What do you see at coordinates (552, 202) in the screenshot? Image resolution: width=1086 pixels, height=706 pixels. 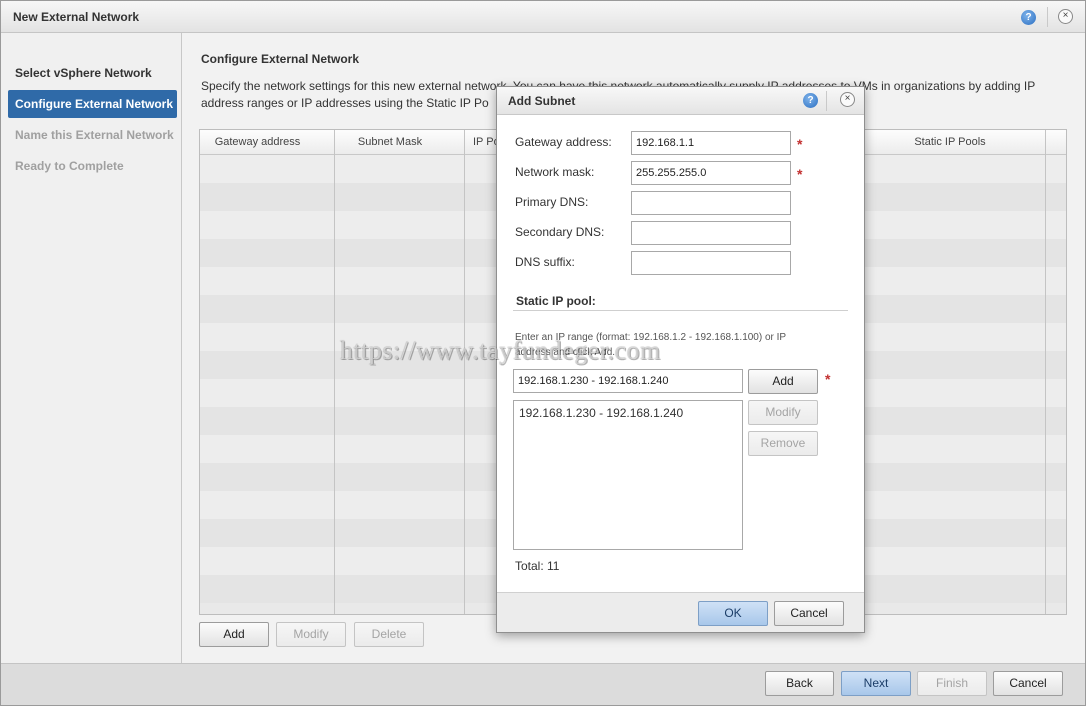 I see `primary-dns-label: Primary DNS:` at bounding box center [552, 202].